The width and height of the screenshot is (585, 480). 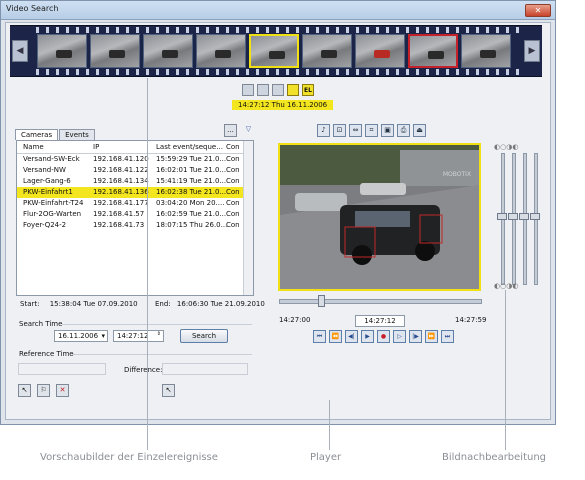 What do you see at coordinates (351, 336) in the screenshot?
I see `step-back-button: ◀|` at bounding box center [351, 336].